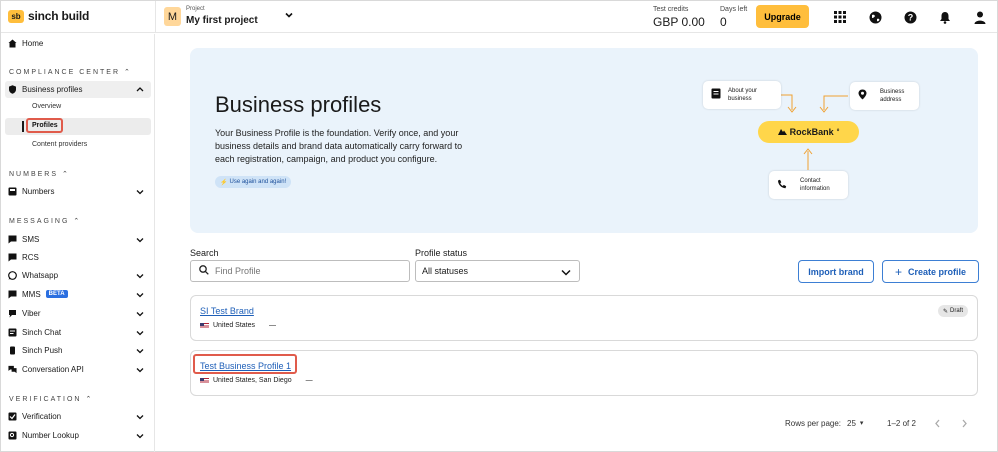  Describe the element at coordinates (45, 89) in the screenshot. I see `sidebar-item-business-profiles: Business profiles` at that location.